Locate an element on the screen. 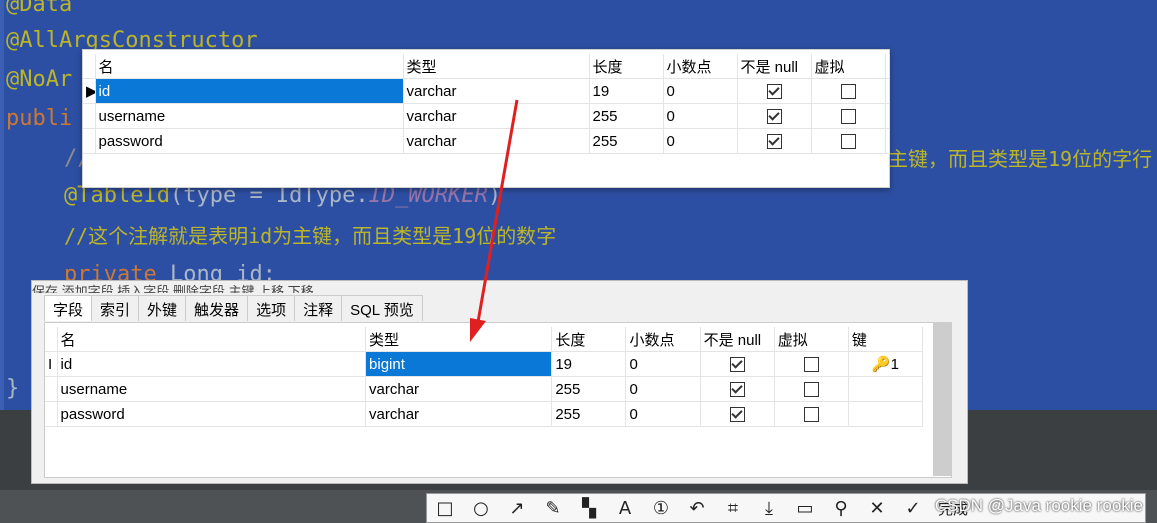  arrow-shaft is located at coordinates (497, 211).